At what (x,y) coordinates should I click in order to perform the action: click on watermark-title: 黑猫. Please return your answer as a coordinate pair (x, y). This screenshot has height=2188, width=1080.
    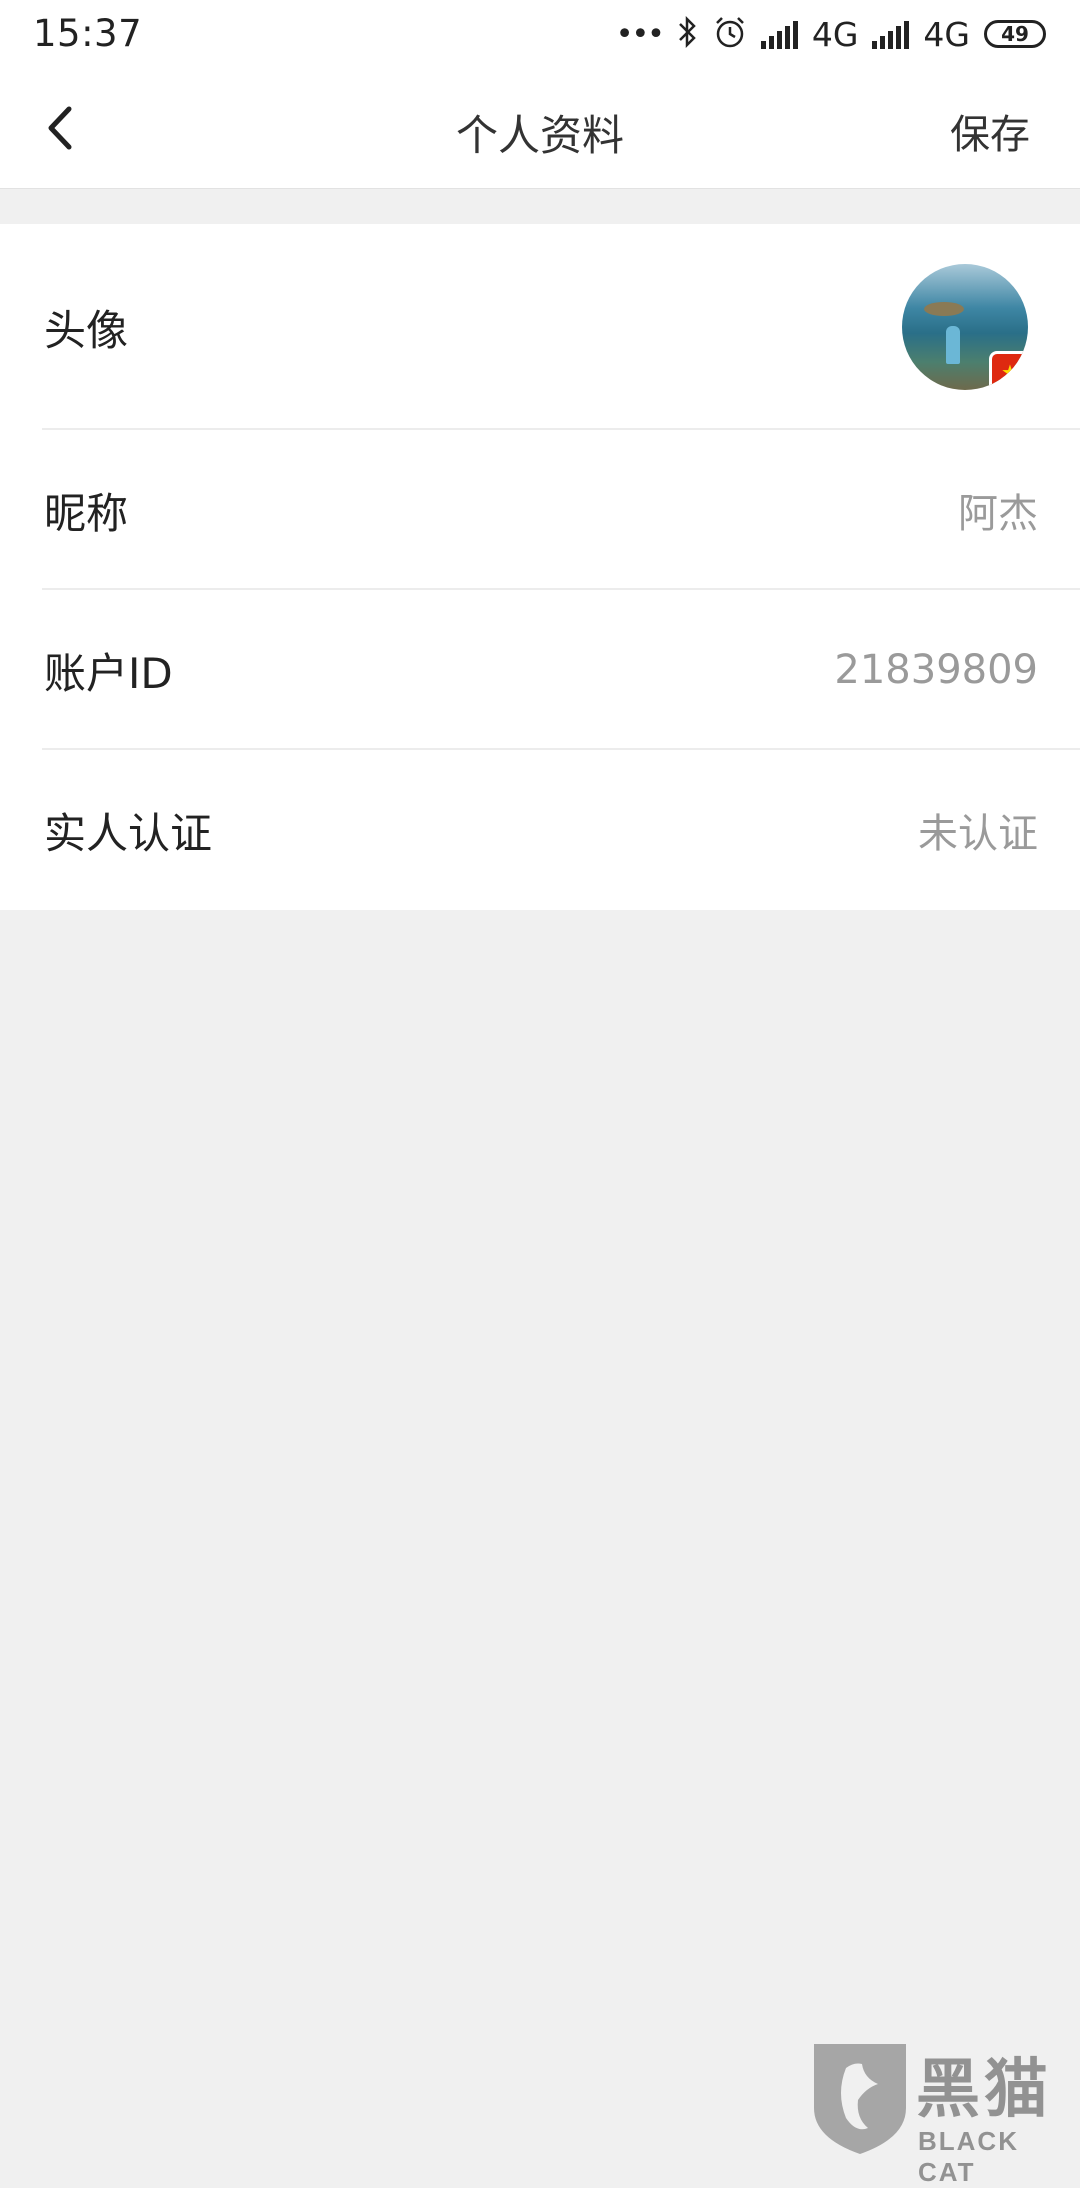
    Looking at the image, I should click on (984, 2089).